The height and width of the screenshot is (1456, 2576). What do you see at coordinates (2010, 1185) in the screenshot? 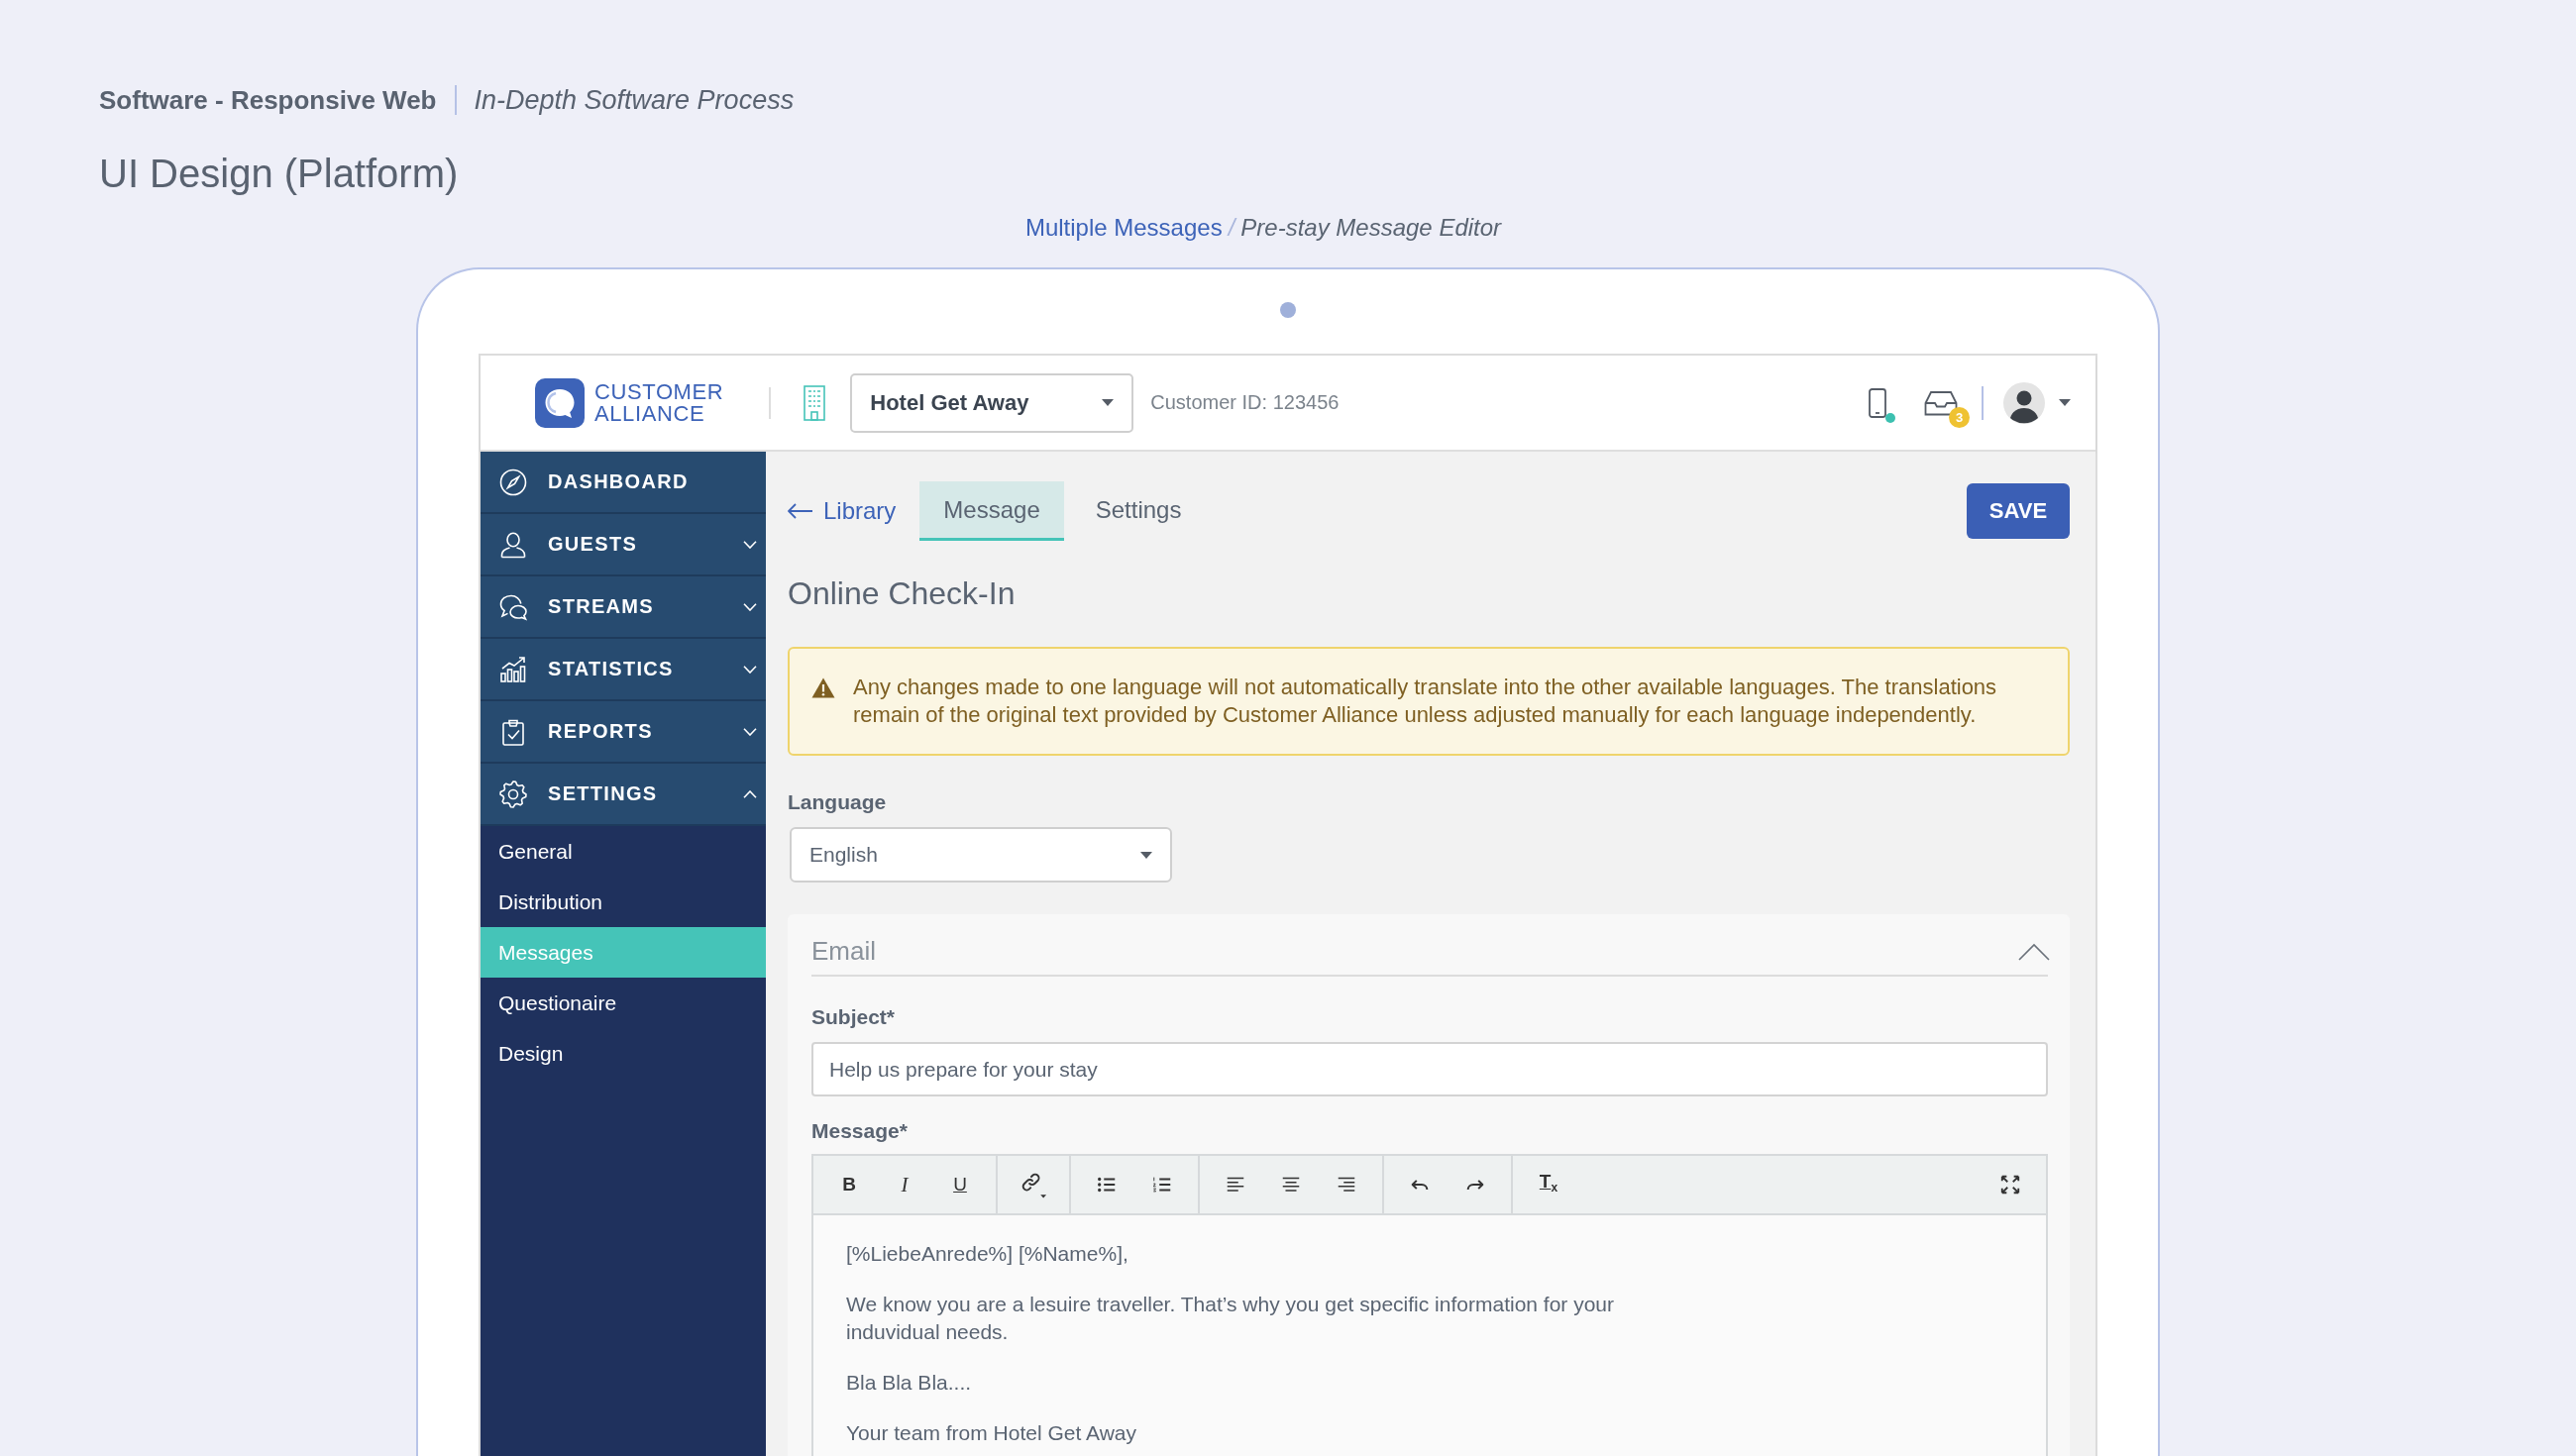
I see `fullscreen-icon` at bounding box center [2010, 1185].